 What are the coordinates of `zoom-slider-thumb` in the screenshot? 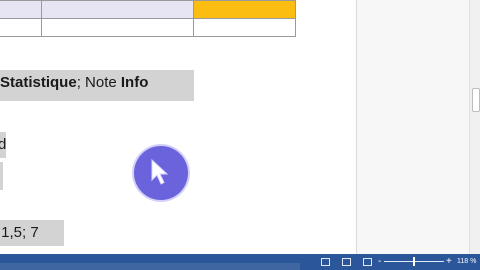 It's located at (414, 261).